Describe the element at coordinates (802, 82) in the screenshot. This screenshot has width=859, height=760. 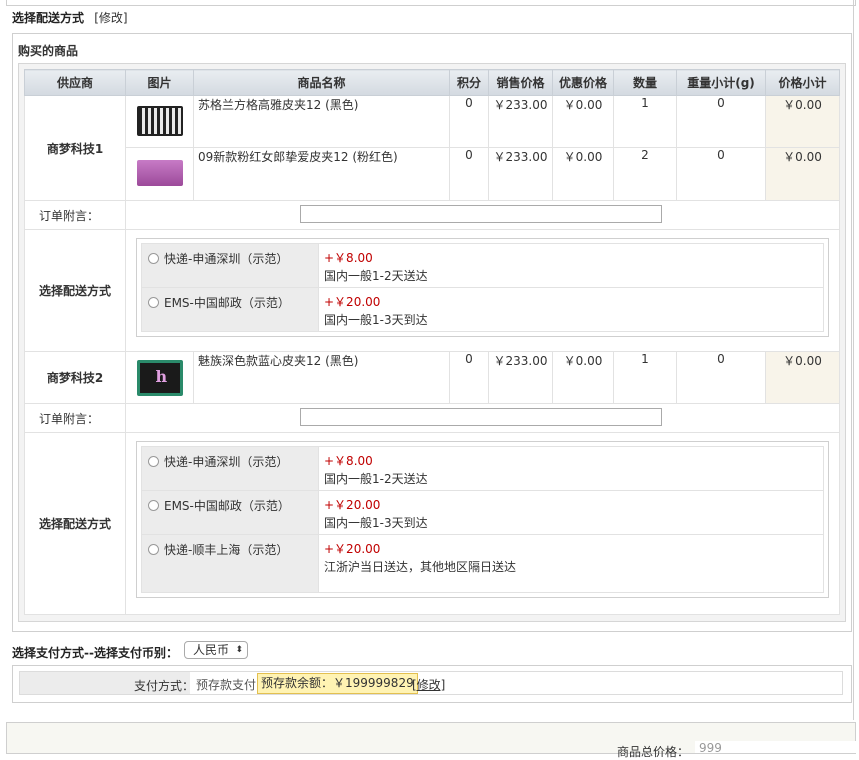
I see `col-price-subtotal: 价格小计` at that location.